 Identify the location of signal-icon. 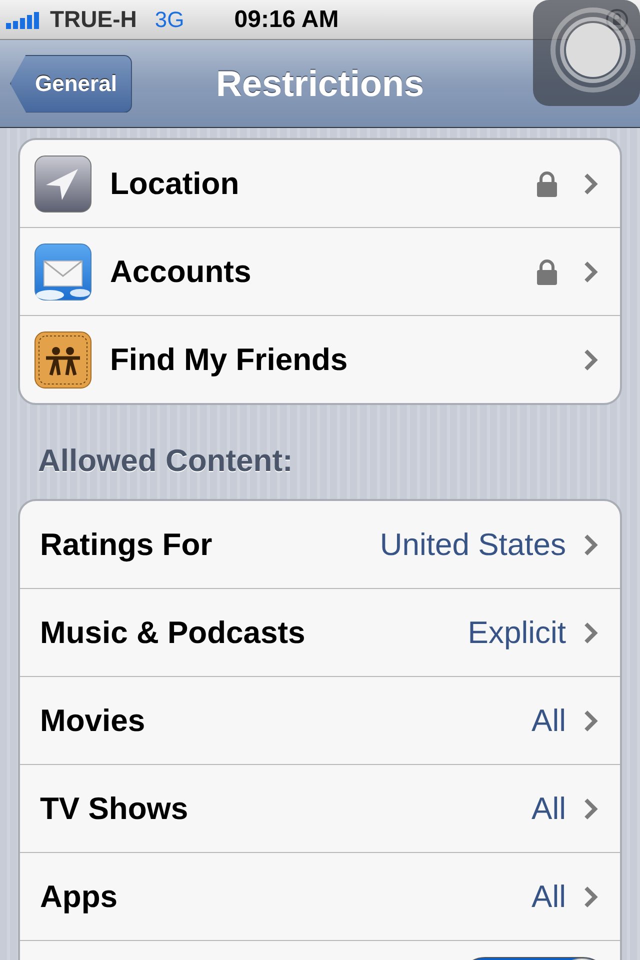
(24, 19).